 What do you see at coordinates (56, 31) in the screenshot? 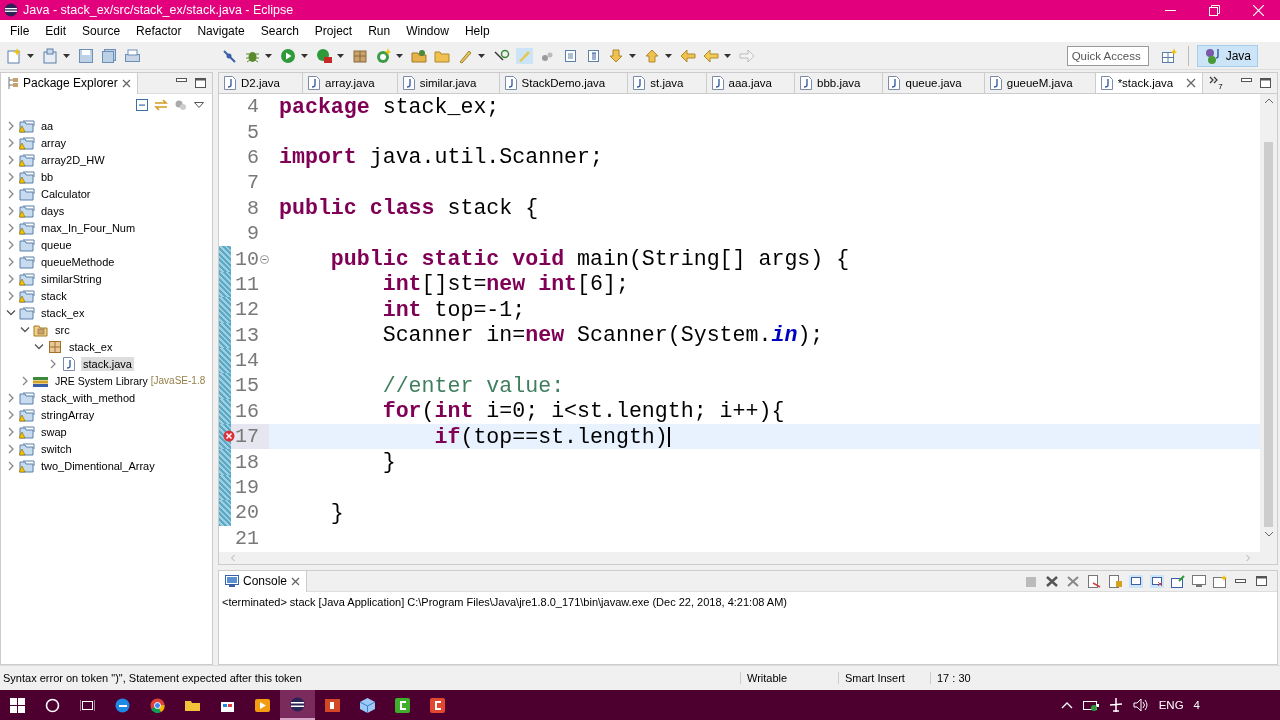
I see `menu-item: Edit` at bounding box center [56, 31].